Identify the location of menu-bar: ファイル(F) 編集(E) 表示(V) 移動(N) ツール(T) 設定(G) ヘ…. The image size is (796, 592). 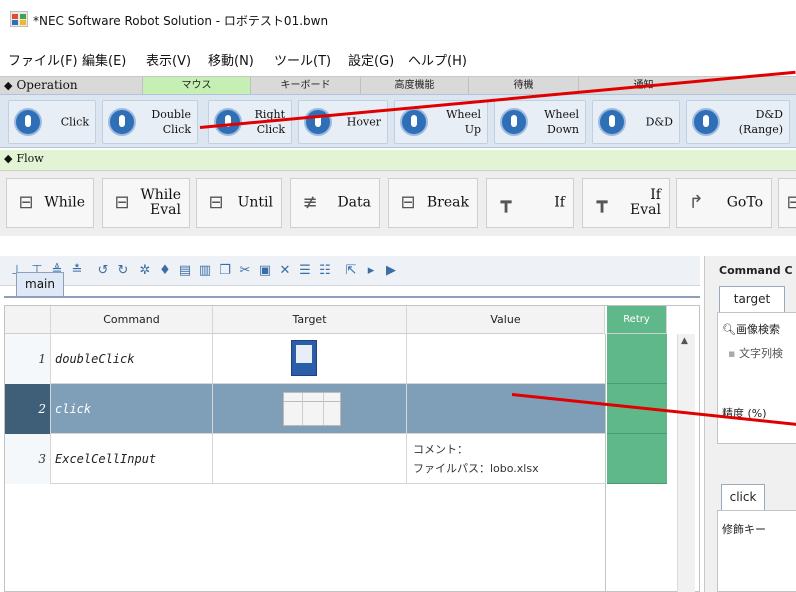
(398, 58).